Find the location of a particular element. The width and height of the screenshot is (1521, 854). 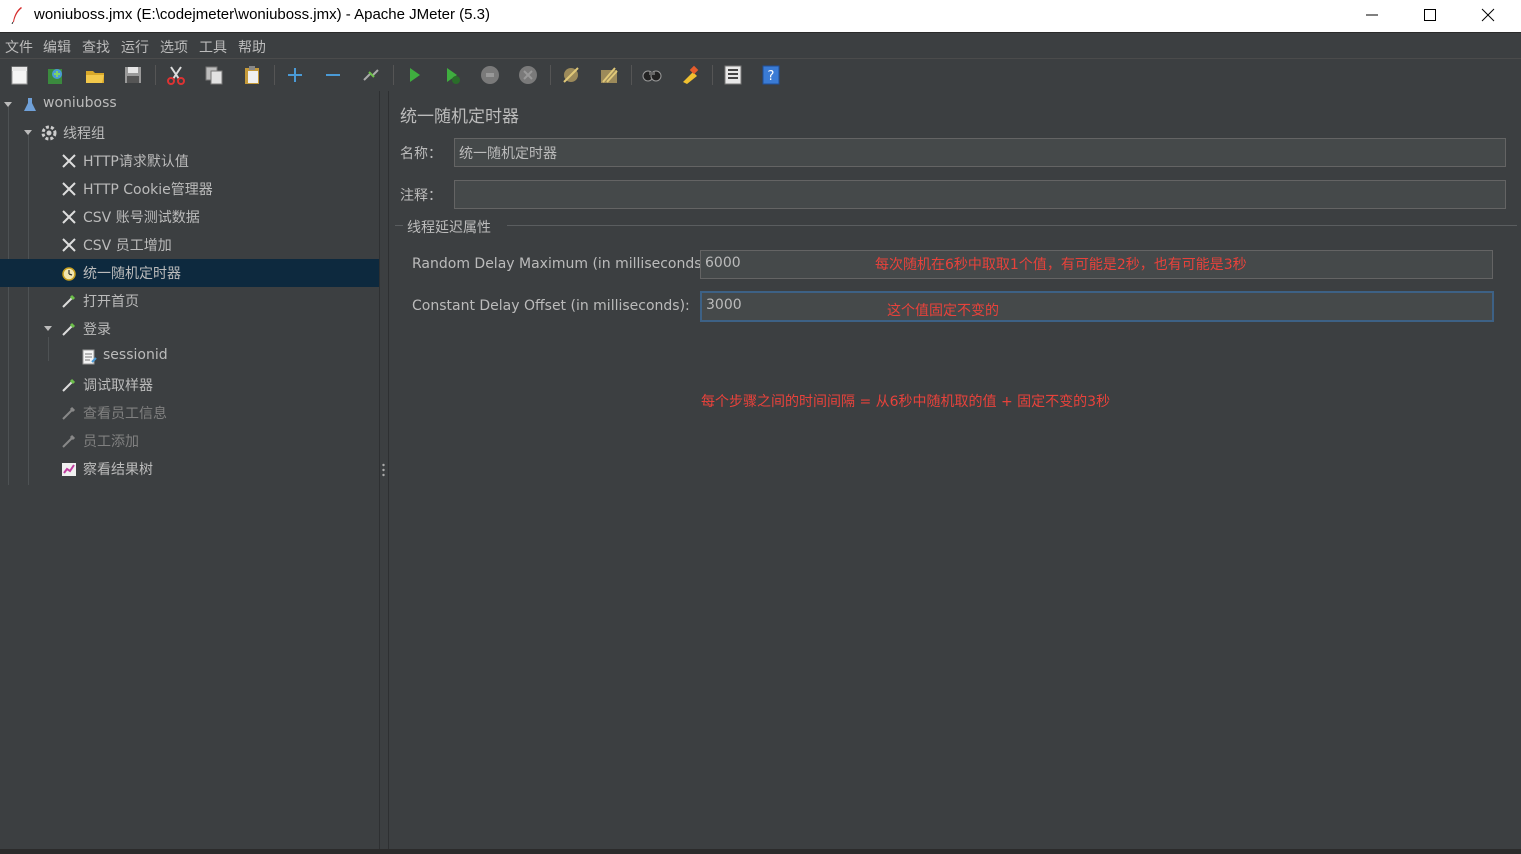

help-icon: ? is located at coordinates (771, 75).